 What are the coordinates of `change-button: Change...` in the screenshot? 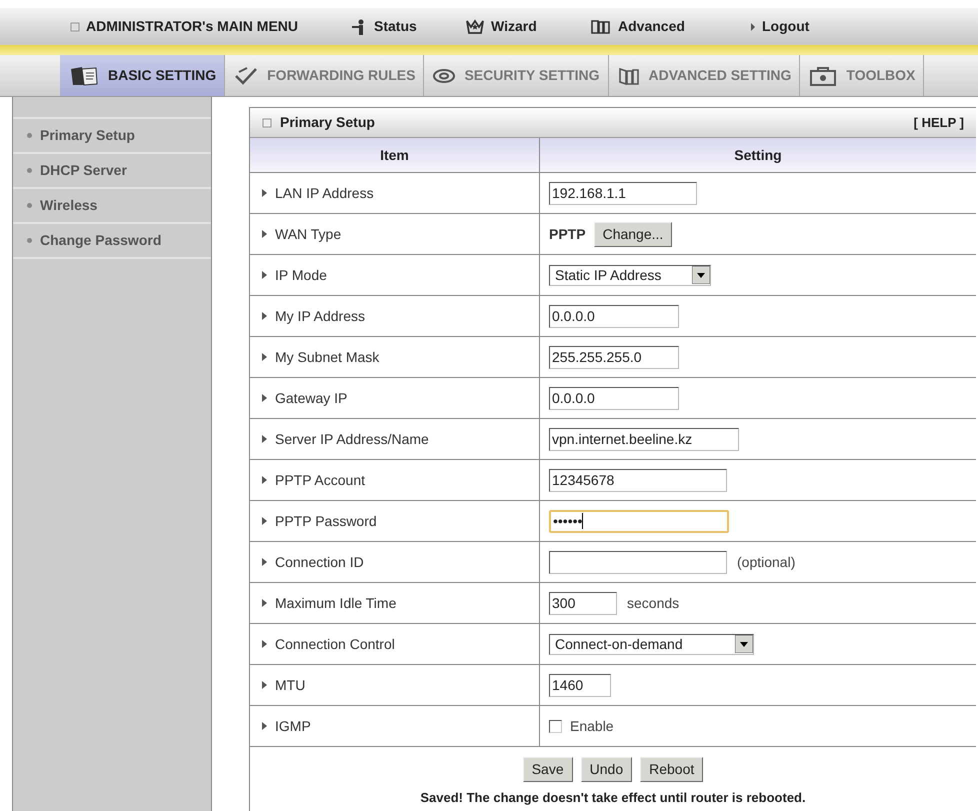 It's located at (633, 234).